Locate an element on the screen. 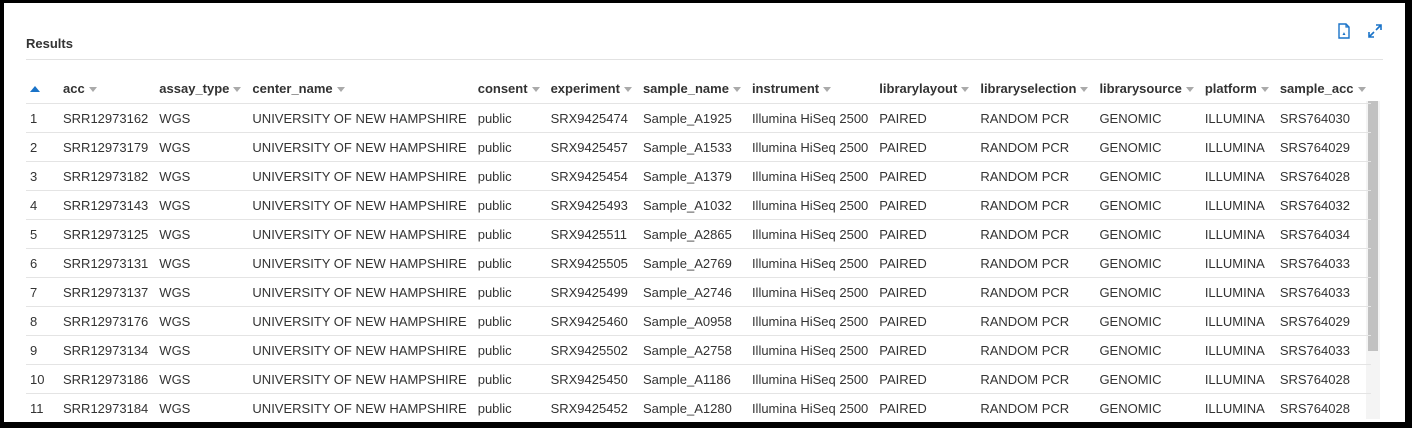 The width and height of the screenshot is (1412, 428). row-number: 11 is located at coordinates (41, 407).